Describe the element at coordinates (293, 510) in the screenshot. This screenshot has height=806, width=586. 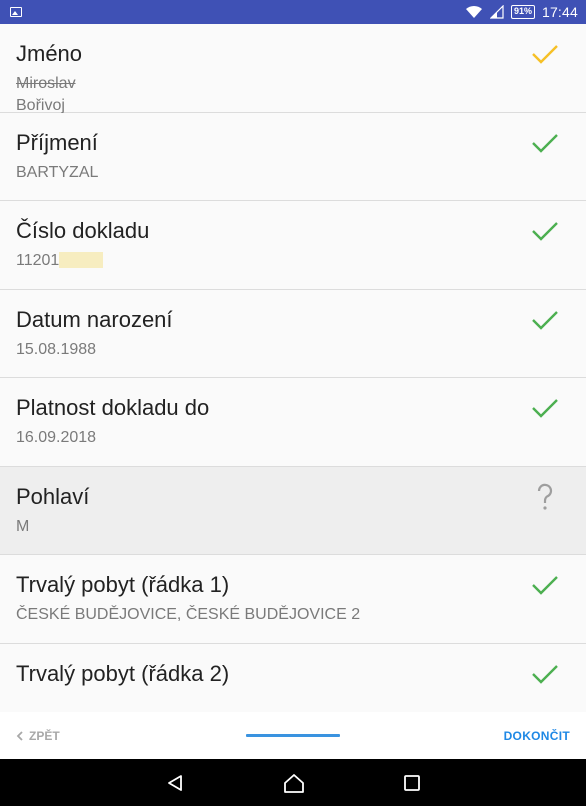
I see `field-row: Pohlaví M` at that location.